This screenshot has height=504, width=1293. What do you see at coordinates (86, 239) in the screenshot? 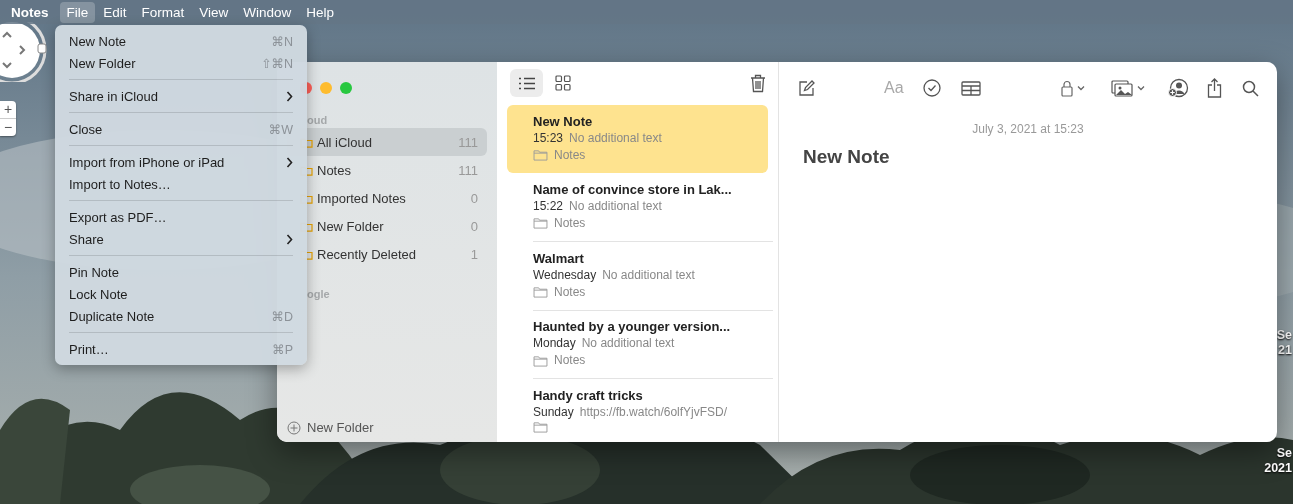
I see `menu-item-label: Share` at bounding box center [86, 239].